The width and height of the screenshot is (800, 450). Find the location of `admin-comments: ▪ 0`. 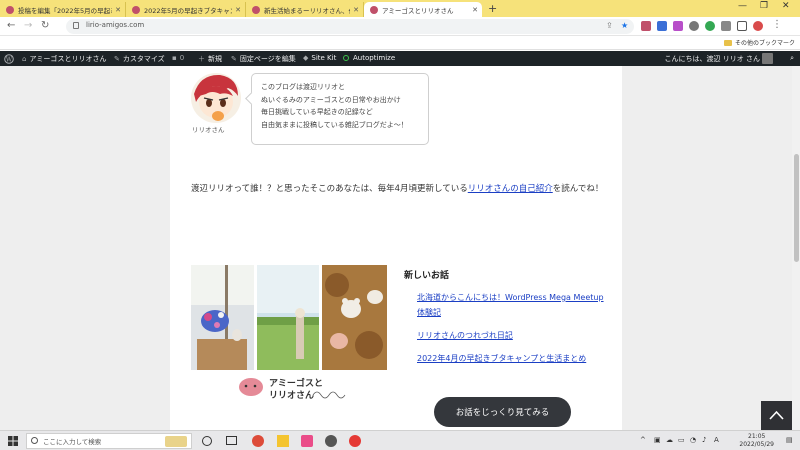

admin-comments: ▪ 0 is located at coordinates (178, 58).